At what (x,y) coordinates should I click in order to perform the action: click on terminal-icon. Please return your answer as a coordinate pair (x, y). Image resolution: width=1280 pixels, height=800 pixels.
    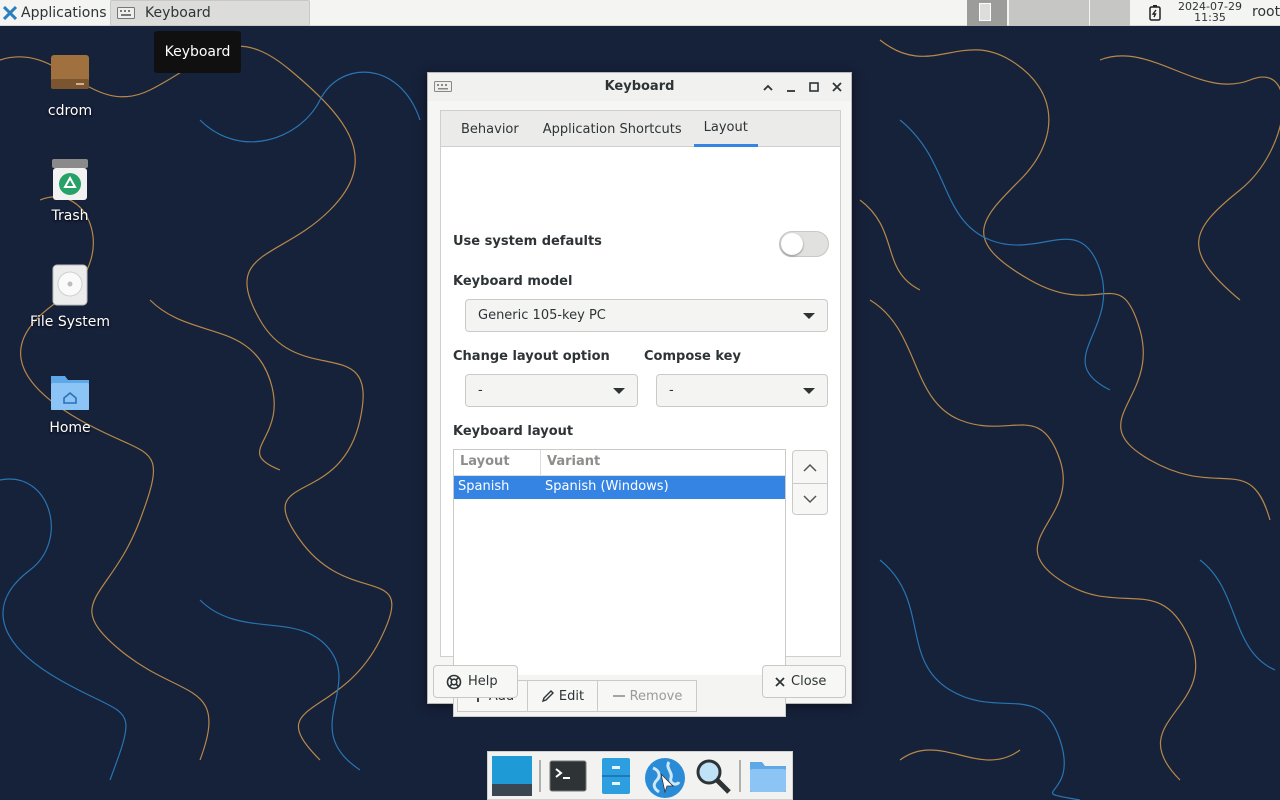
    Looking at the image, I should click on (568, 776).